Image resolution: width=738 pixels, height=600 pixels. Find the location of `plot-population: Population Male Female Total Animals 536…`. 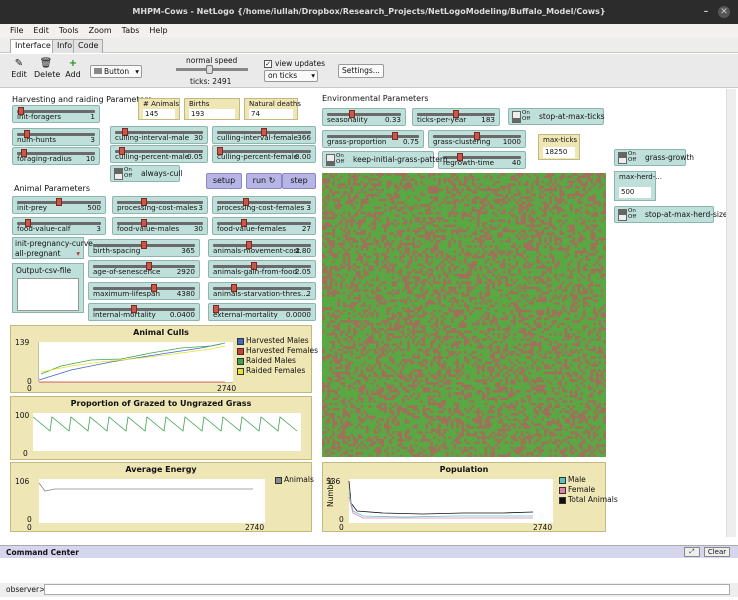

plot-population: Population Male Female Total Animals 536… is located at coordinates (470, 497).